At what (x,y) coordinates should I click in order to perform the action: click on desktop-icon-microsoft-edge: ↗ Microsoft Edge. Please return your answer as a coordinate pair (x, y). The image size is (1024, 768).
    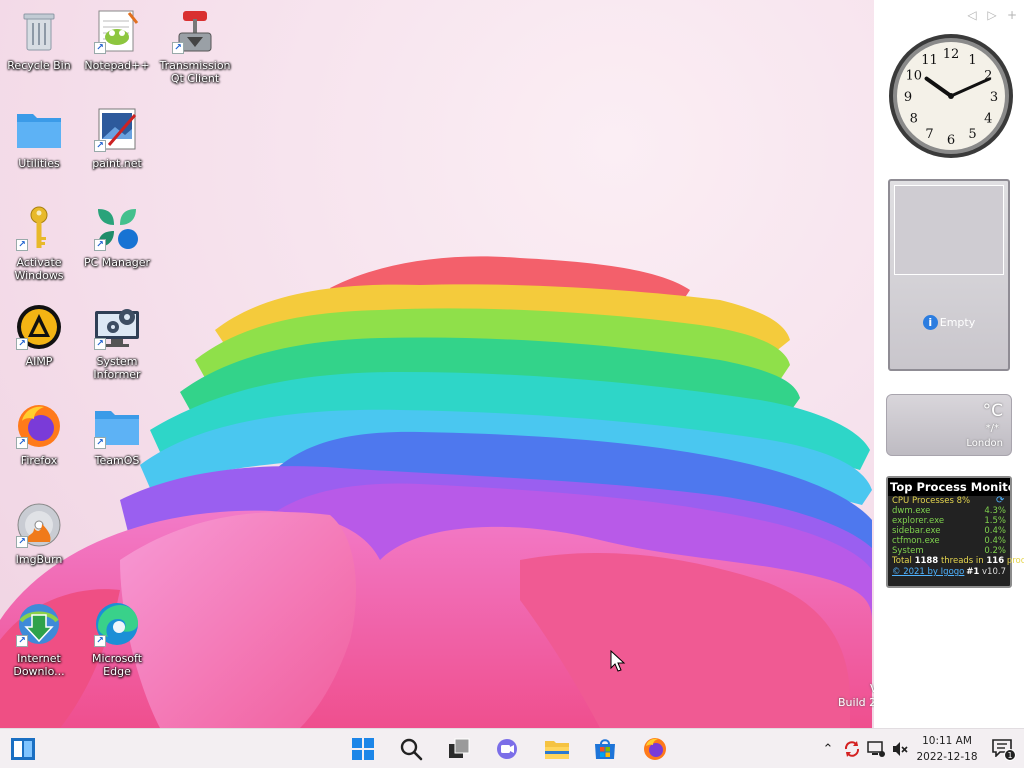
    Looking at the image, I should click on (117, 645).